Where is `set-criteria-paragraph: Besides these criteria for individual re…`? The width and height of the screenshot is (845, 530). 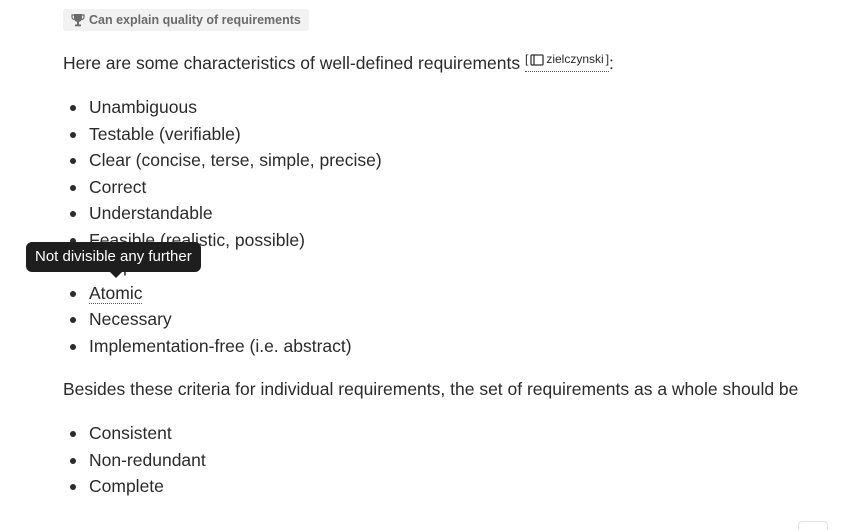
set-criteria-paragraph: Besides these criteria for individual re… is located at coordinates (431, 389).